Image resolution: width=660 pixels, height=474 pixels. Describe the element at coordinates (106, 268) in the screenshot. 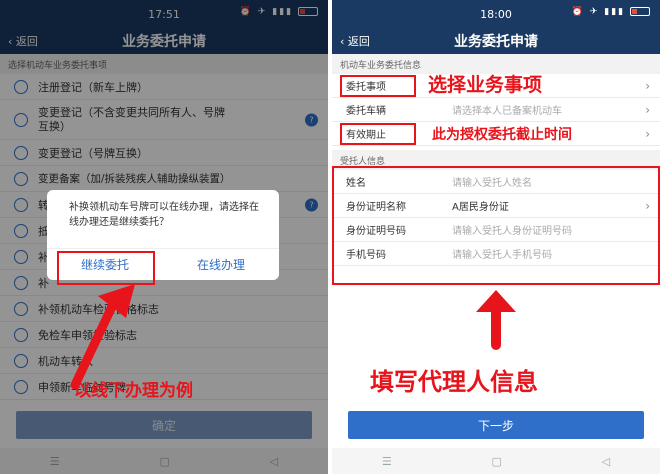

I see `highlight-continue` at that location.